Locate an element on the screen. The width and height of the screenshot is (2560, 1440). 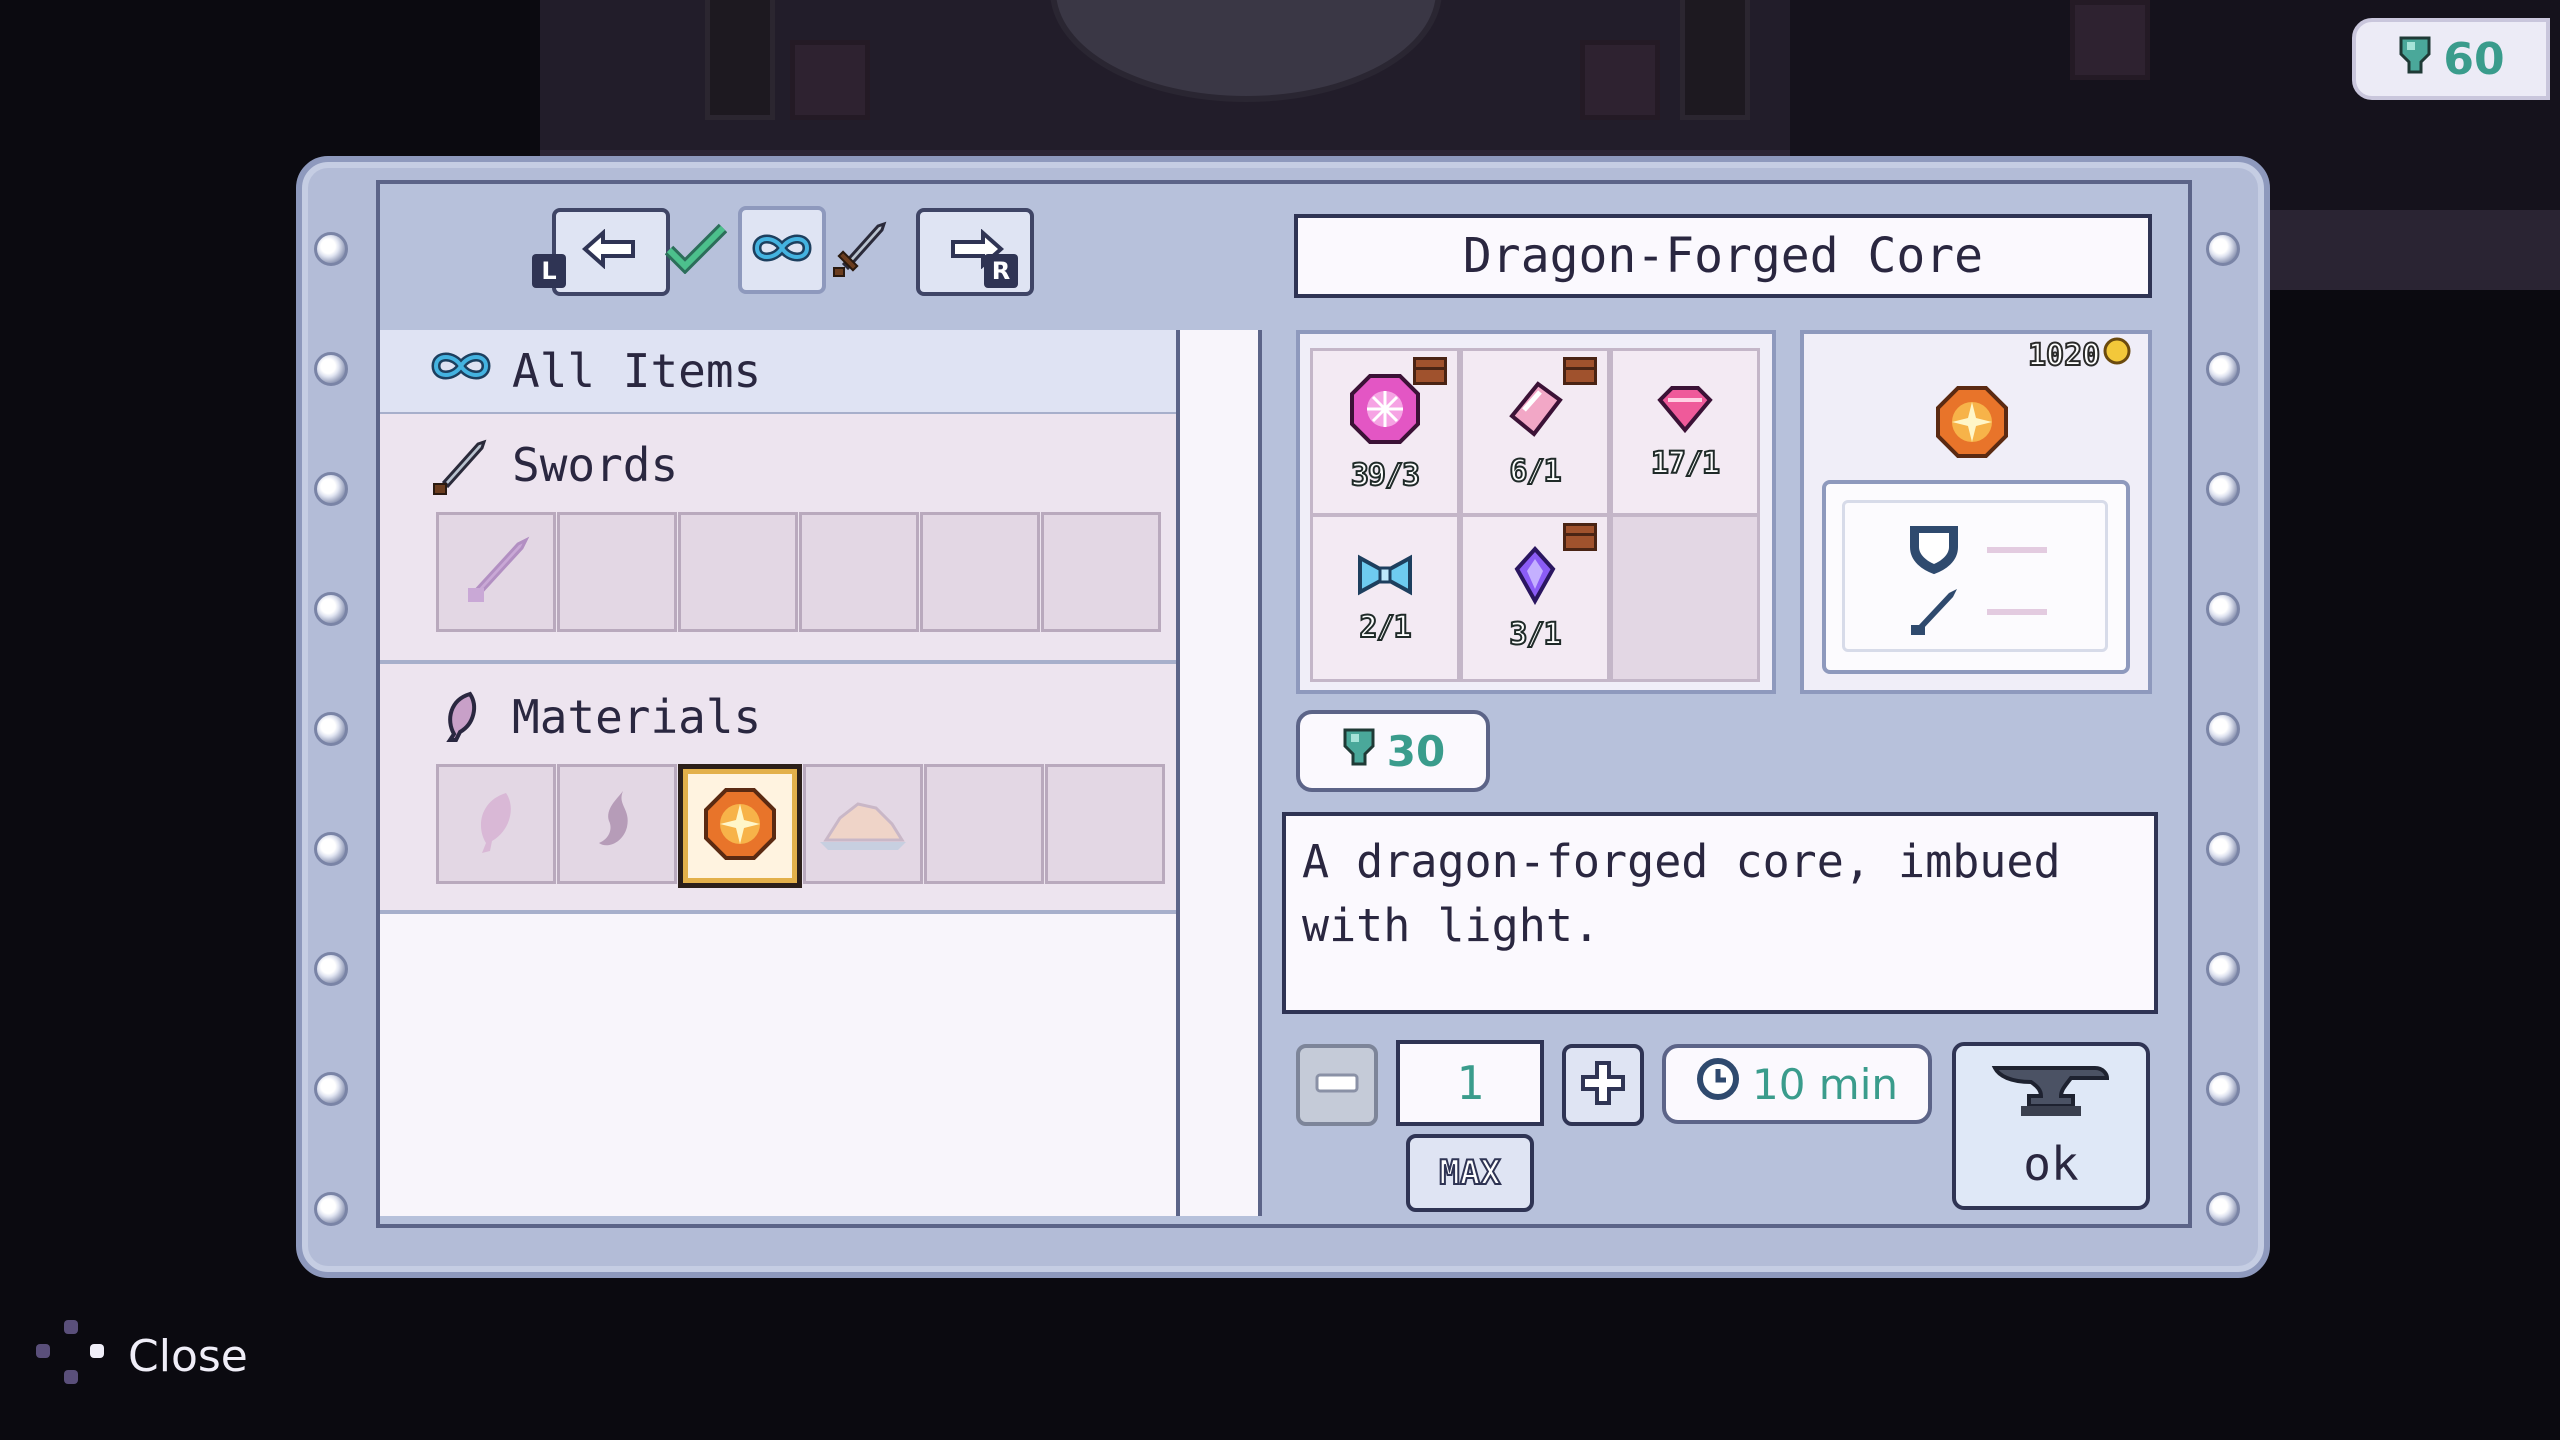
pink-crystal-icon is located at coordinates (1535, 411).